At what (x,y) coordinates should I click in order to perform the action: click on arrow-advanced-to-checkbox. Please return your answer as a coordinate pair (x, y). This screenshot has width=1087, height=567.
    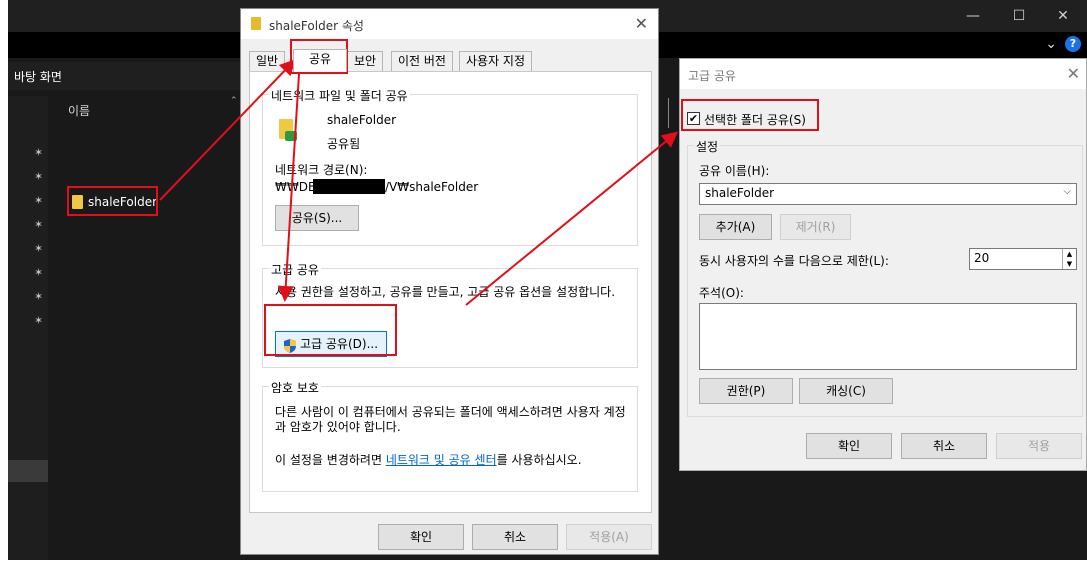
    Looking at the image, I should click on (572, 218).